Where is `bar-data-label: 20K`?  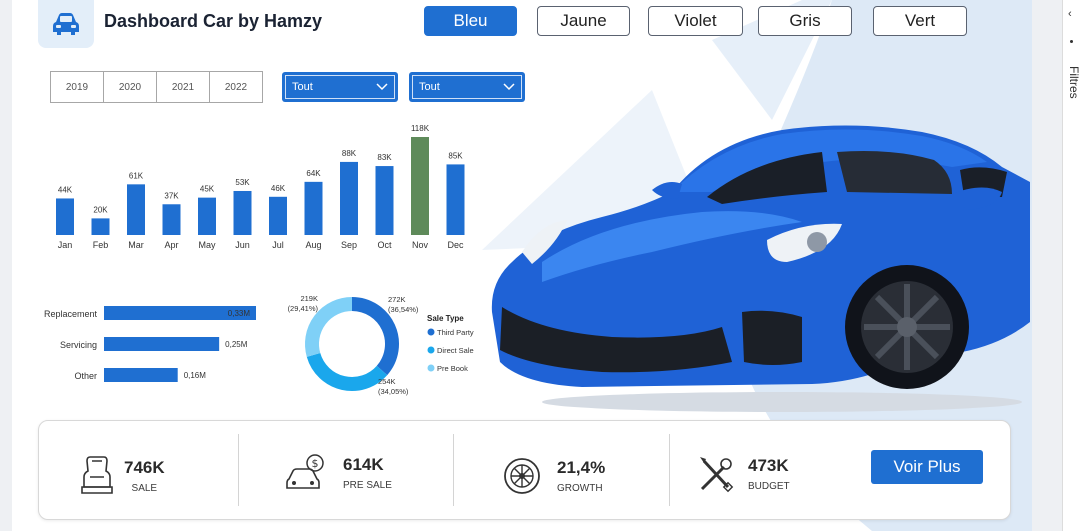 bar-data-label: 20K is located at coordinates (100, 209).